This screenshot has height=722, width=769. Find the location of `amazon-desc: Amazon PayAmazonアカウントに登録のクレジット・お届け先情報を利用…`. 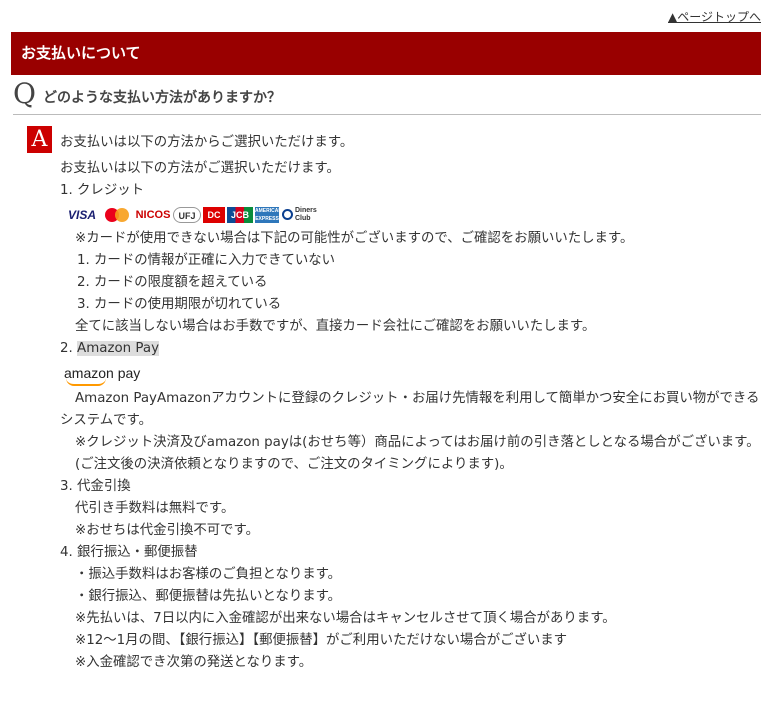

amazon-desc: Amazon PayAmazonアカウントに登録のクレジット・お届け先情報を利用… is located at coordinates (410, 409).